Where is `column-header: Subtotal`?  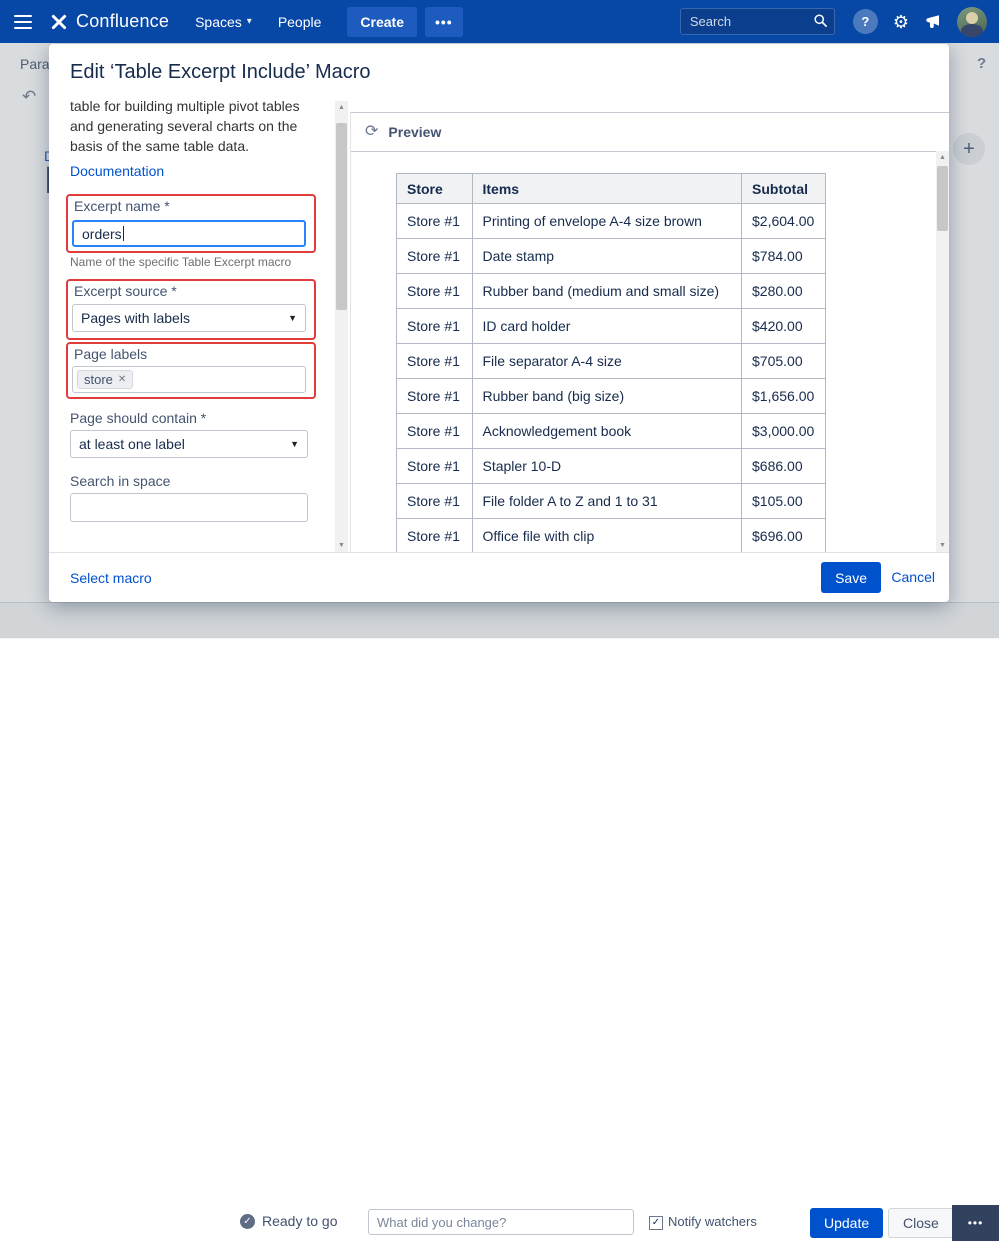
column-header: Subtotal is located at coordinates (783, 188).